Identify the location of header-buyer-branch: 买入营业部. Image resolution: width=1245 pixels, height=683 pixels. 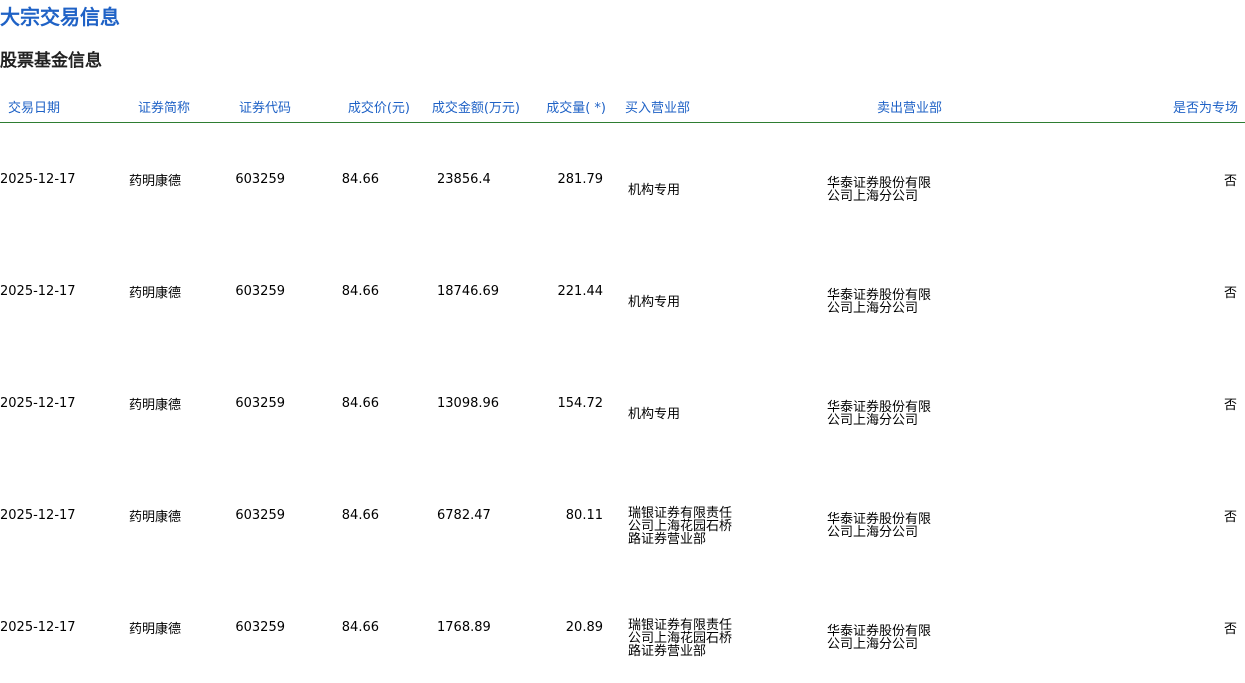
(713, 106).